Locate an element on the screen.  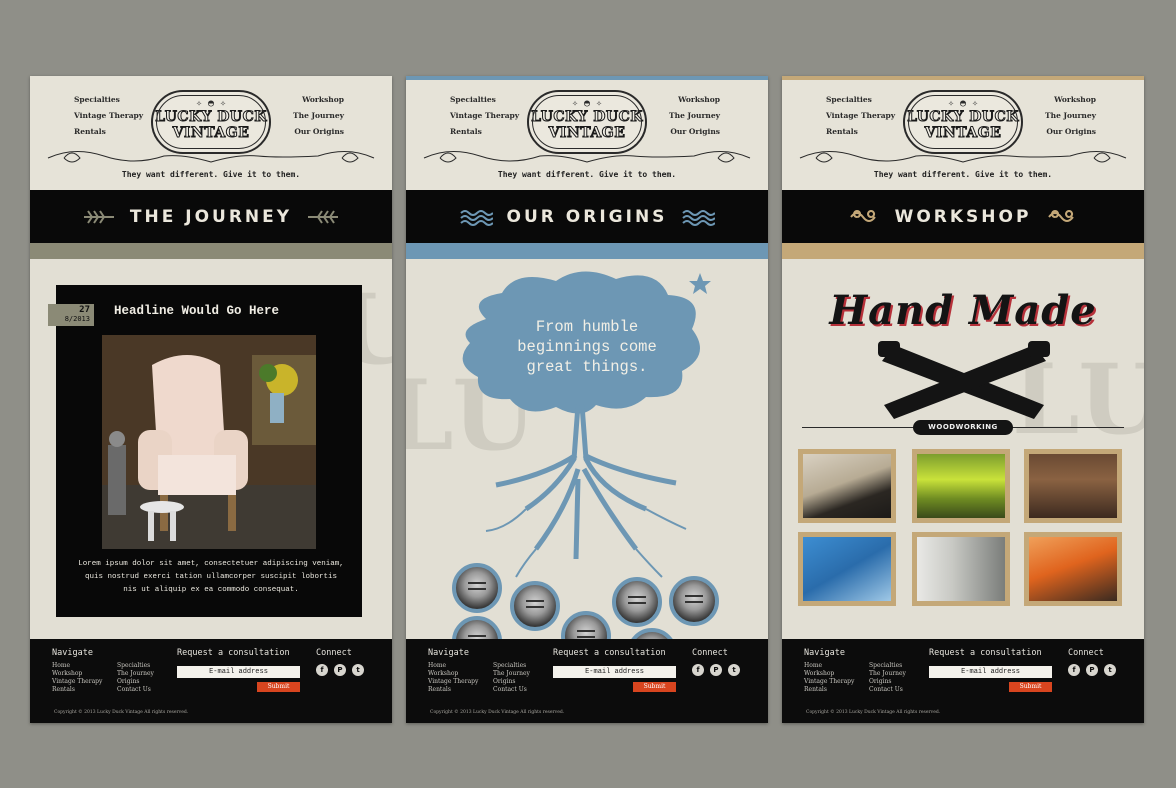
footer-connect-heading: Connect is located at coordinates (710, 653).